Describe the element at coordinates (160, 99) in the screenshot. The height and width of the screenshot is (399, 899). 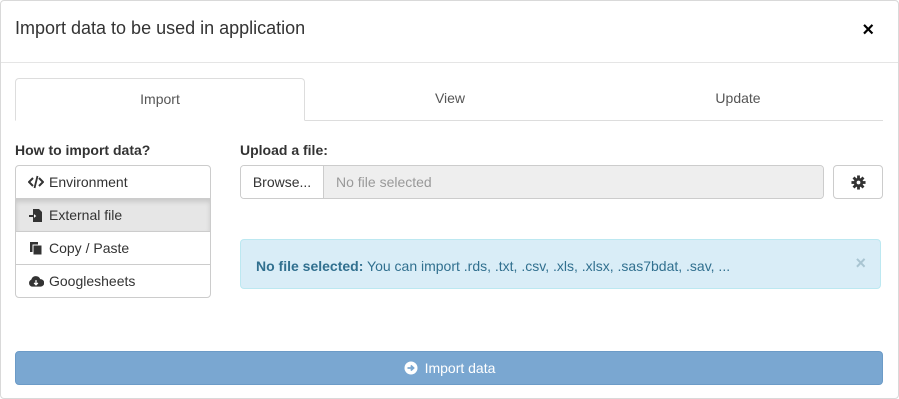
I see `tab-import: Import` at that location.